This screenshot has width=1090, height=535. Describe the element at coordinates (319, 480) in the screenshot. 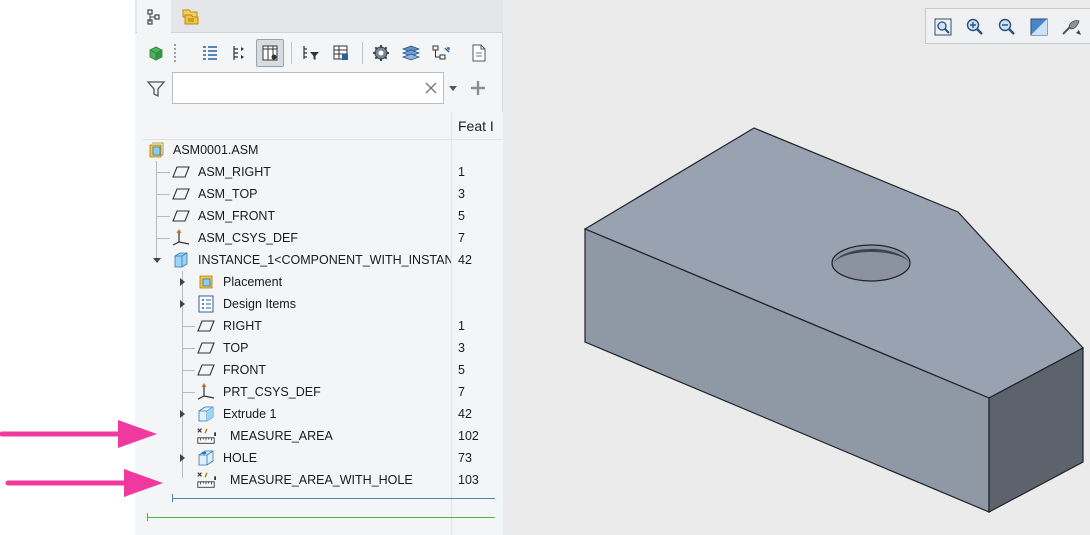

I see `tree-row-measure-area-with-hole: MEASURE_AREA_WITH_HOLE 103` at that location.